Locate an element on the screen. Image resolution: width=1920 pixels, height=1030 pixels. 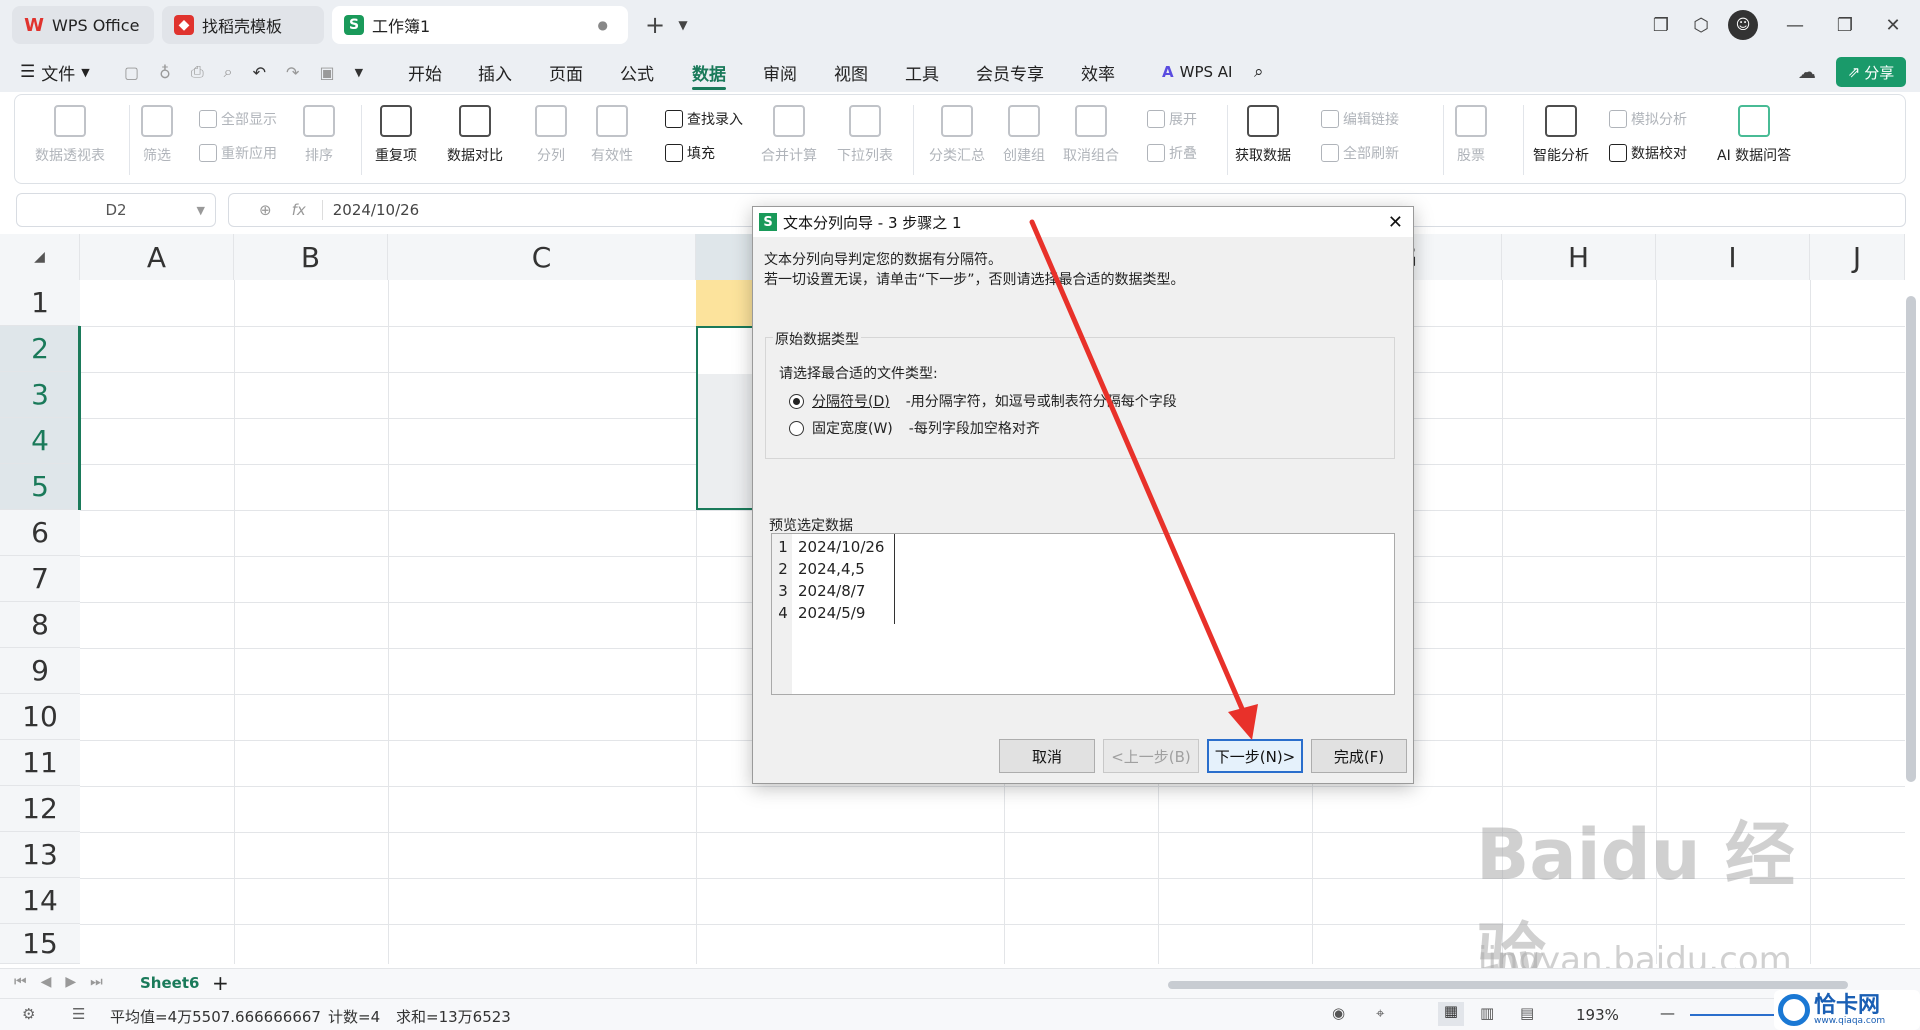
annotation-arrow is located at coordinates (1143, 479).